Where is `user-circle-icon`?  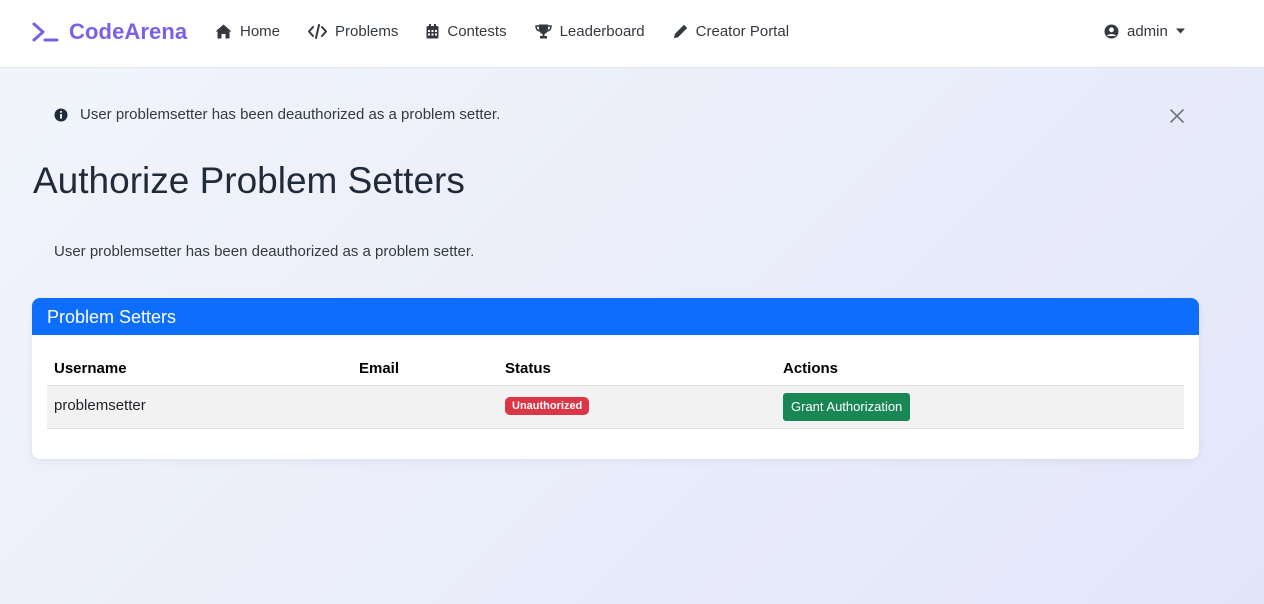
user-circle-icon is located at coordinates (1111, 31).